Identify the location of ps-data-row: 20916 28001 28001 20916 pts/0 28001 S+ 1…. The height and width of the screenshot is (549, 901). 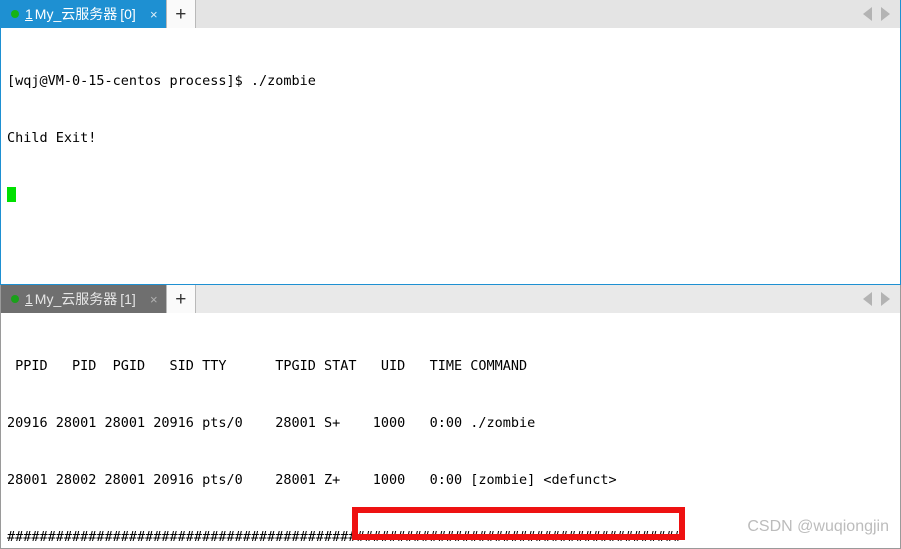
(271, 423).